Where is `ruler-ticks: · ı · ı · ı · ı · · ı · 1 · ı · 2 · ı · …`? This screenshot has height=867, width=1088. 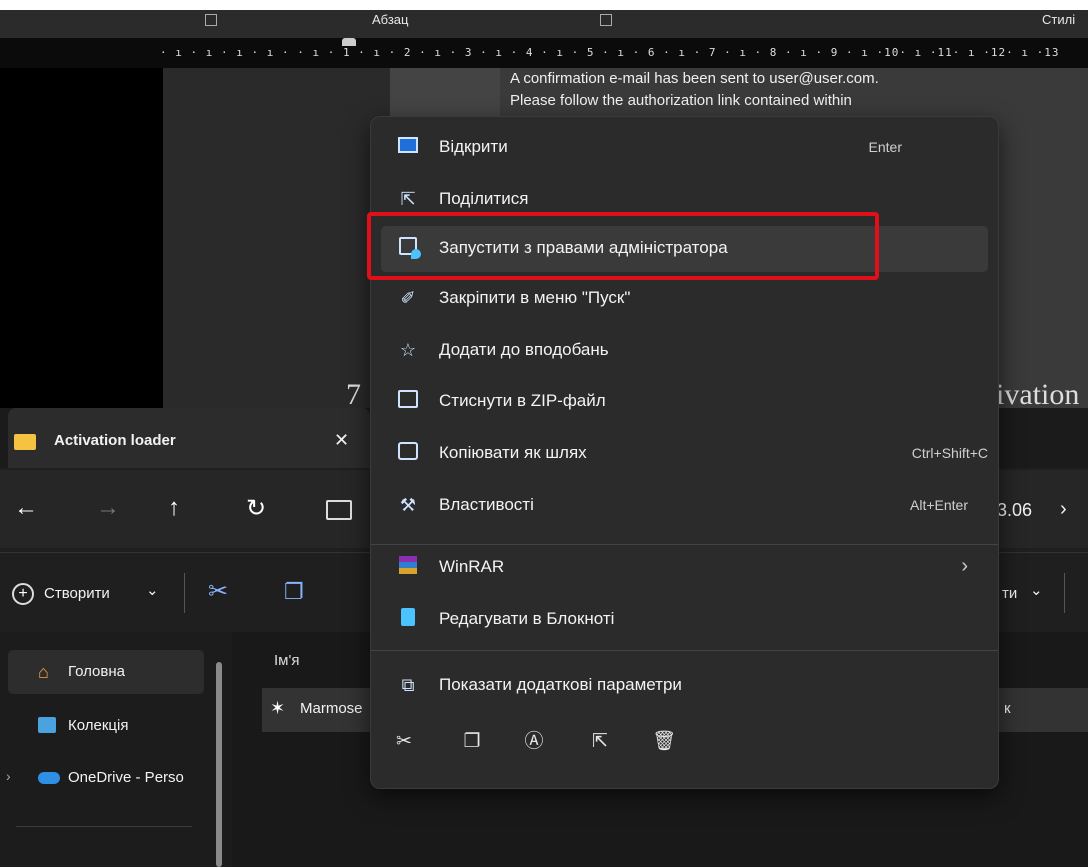
ruler-ticks: · ı · ı · ı · ı · · ı · 1 · ı · 2 · ı · … is located at coordinates (610, 52).